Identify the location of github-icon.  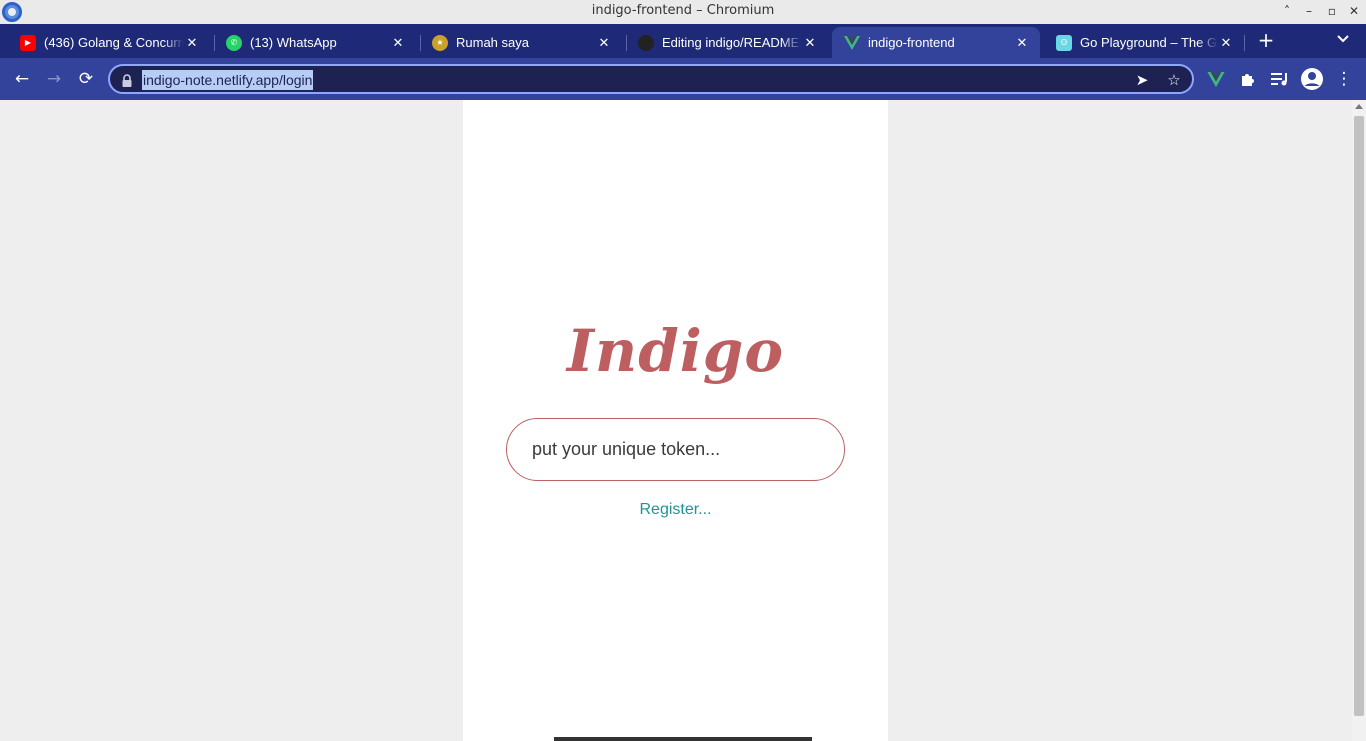
(646, 42).